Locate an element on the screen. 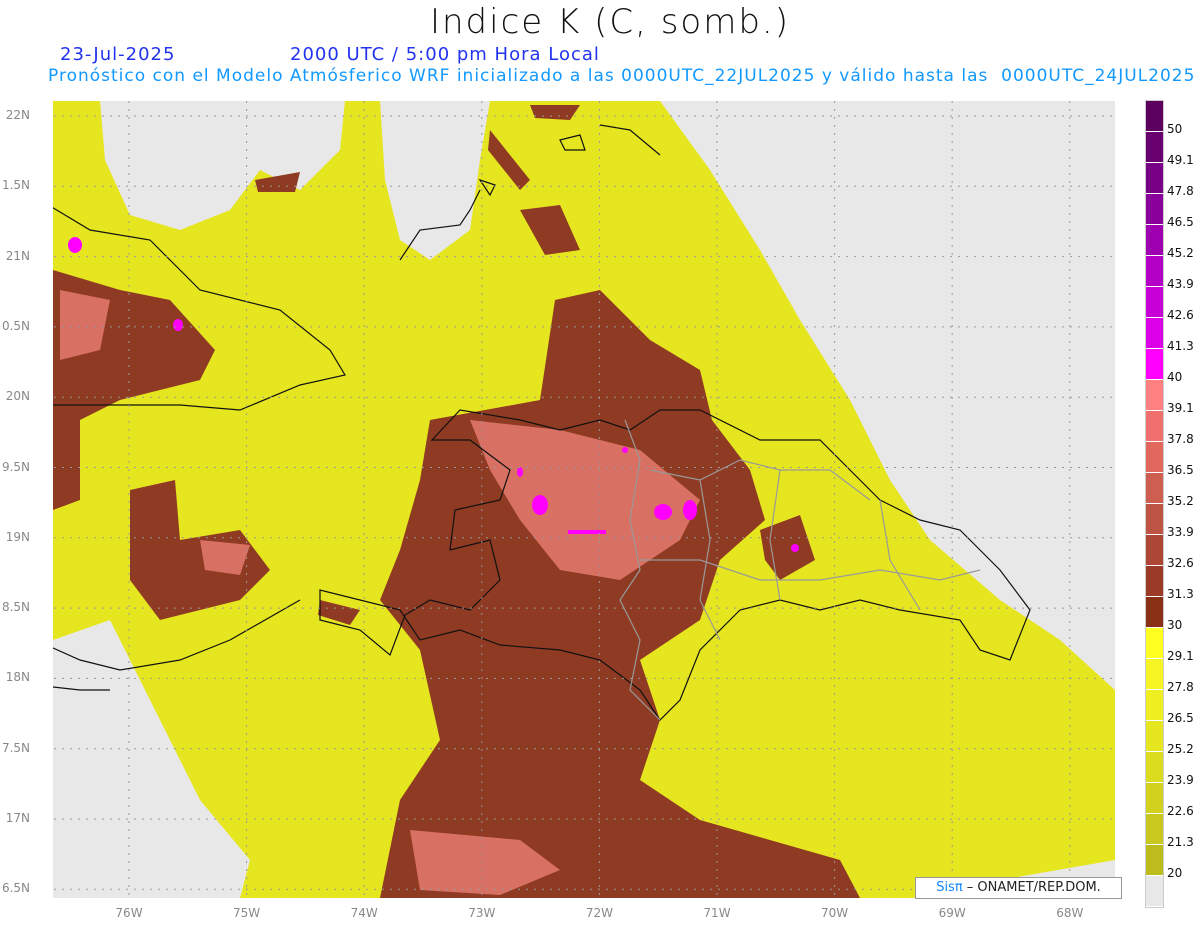 This screenshot has height=927, width=1200. lat-label: 1.5N is located at coordinates (15, 185).